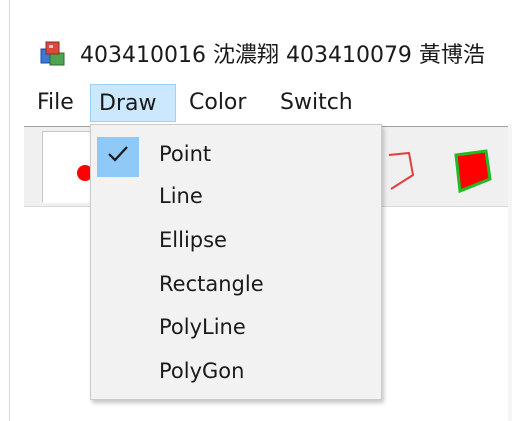 Image resolution: width=512 pixels, height=421 pixels. I want to click on window-right-edge, so click(510, 272).